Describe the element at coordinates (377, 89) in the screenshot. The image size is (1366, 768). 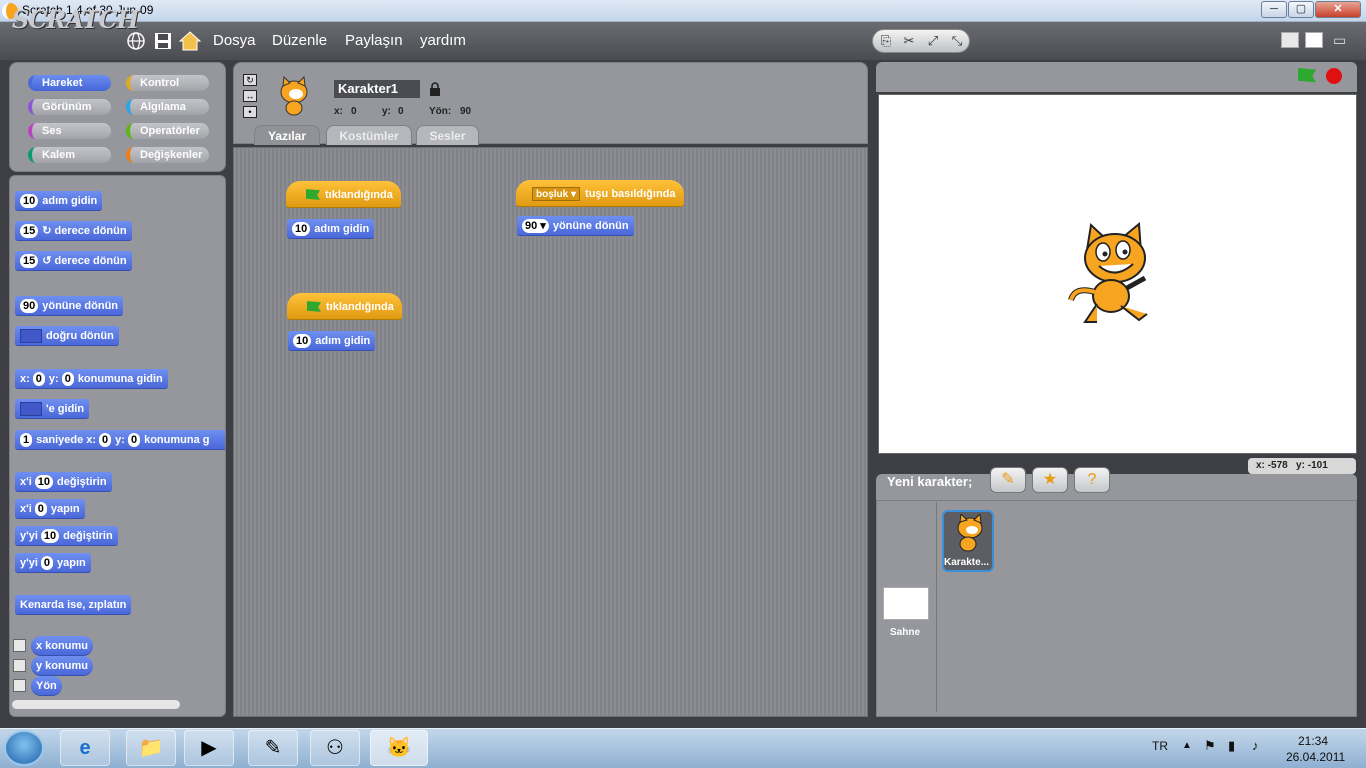
I see `sprite-name-field: Karakter1` at that location.